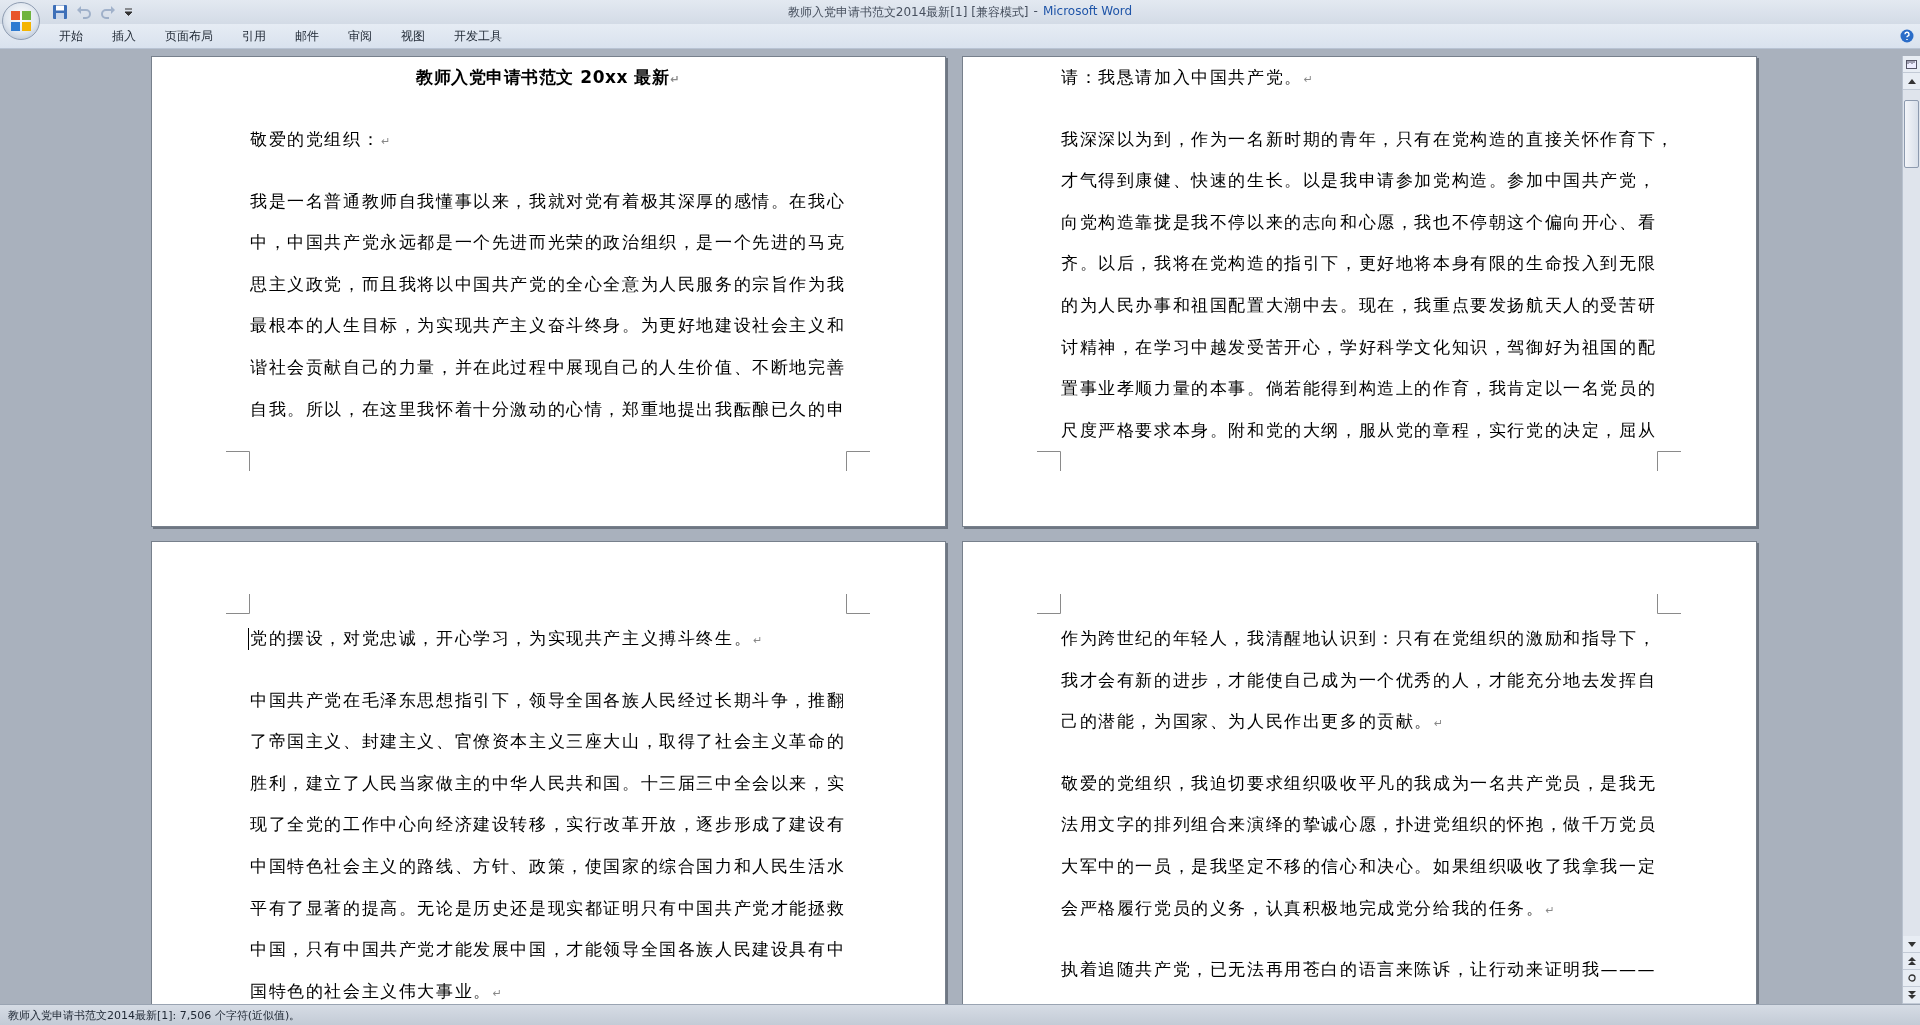  What do you see at coordinates (1359, 222) in the screenshot?
I see `text-line: 向党构造靠拢是我不停以来的志向和心愿，我也不停朝这个偏向开心、看` at bounding box center [1359, 222].